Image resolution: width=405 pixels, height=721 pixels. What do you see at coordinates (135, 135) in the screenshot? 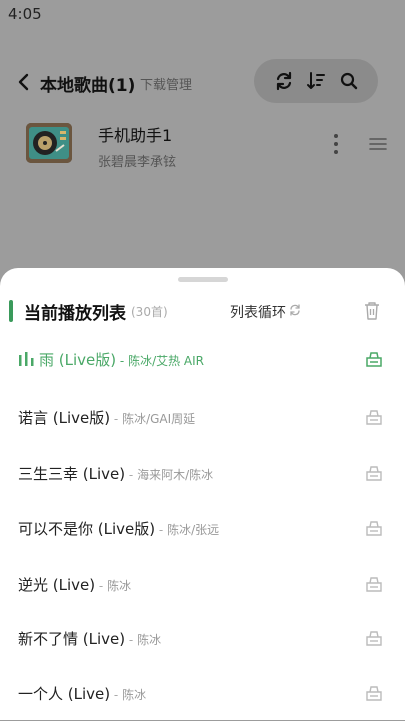
I see `song-title: 手机助手1` at bounding box center [135, 135].